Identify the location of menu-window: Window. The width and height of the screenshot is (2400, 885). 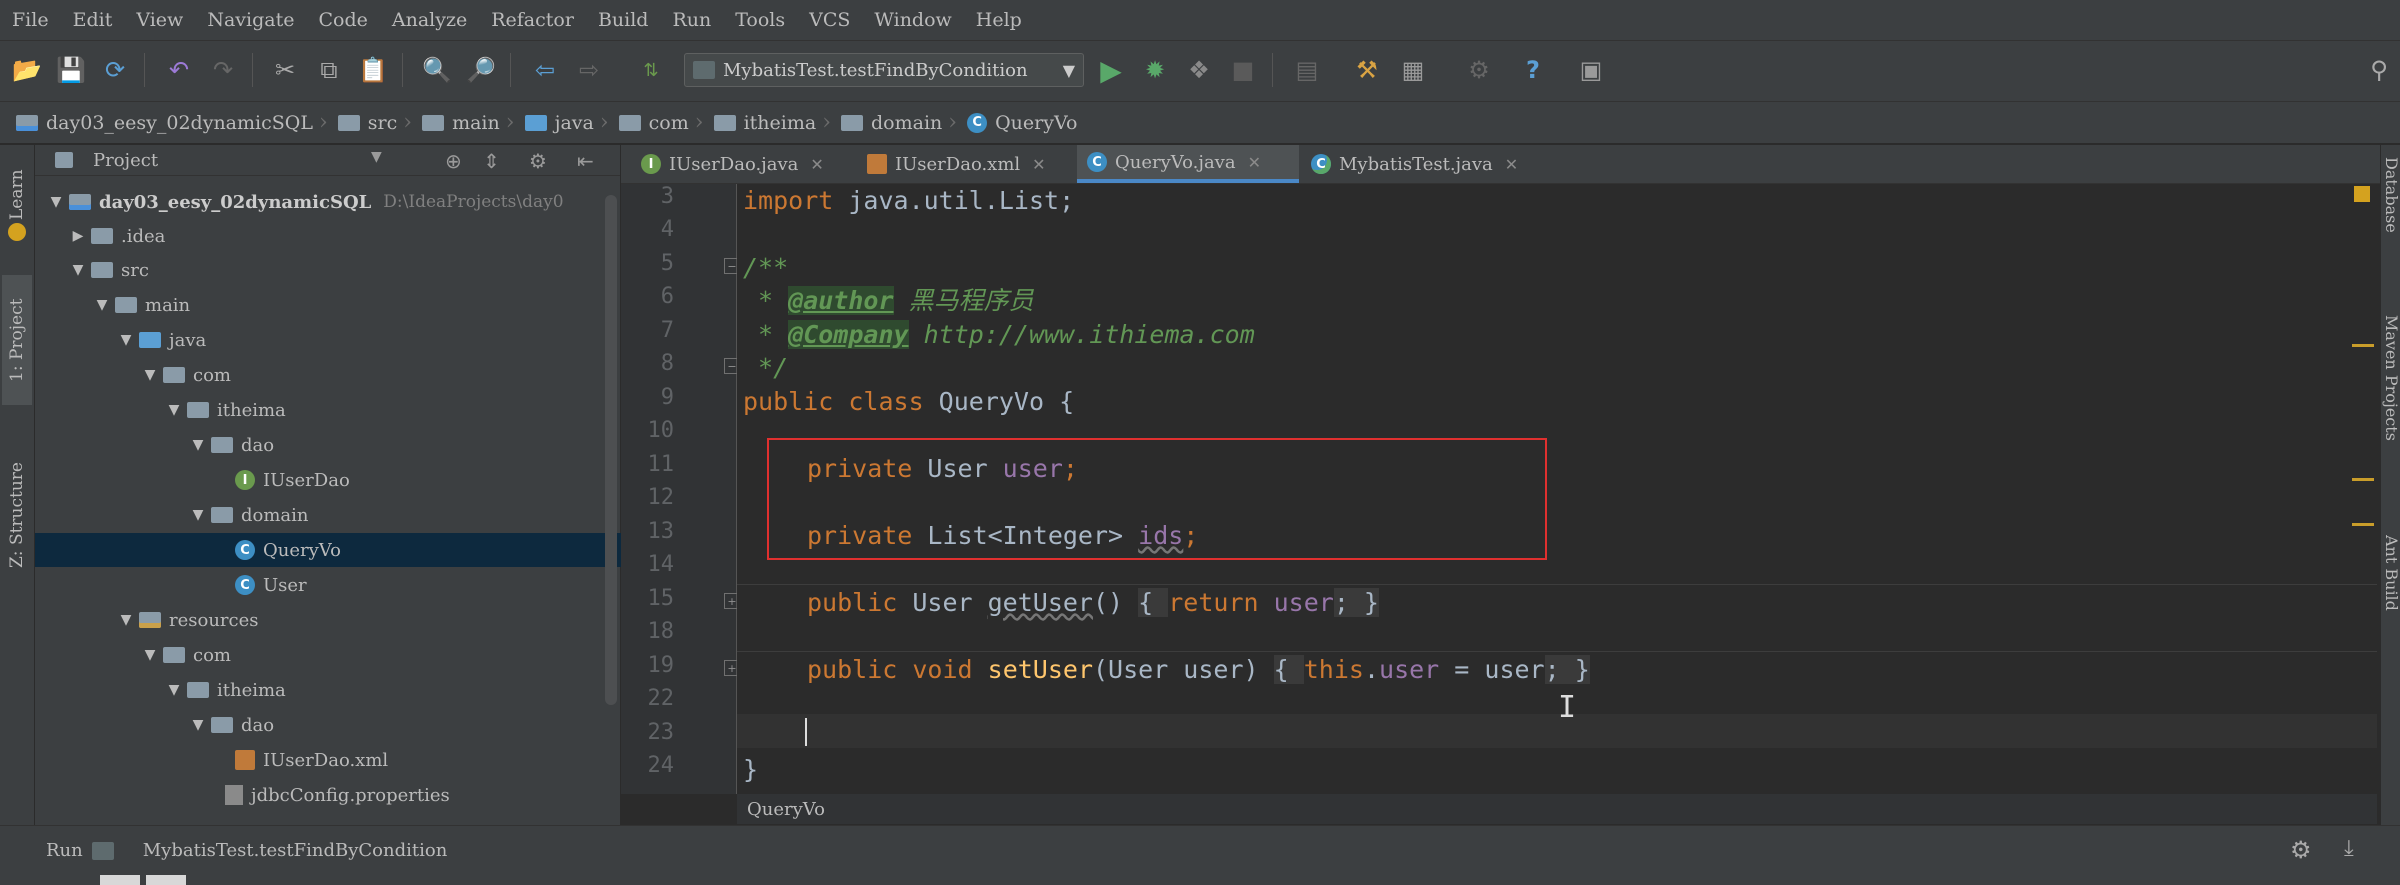
(912, 20).